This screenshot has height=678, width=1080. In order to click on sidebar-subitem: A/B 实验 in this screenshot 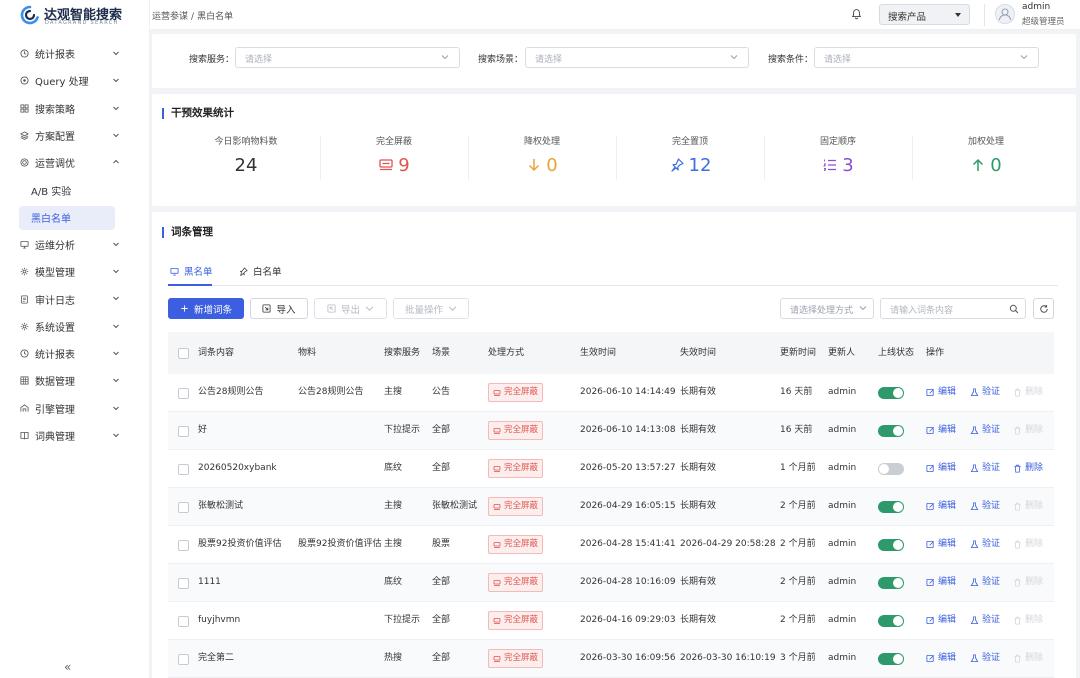, I will do `click(75, 189)`.